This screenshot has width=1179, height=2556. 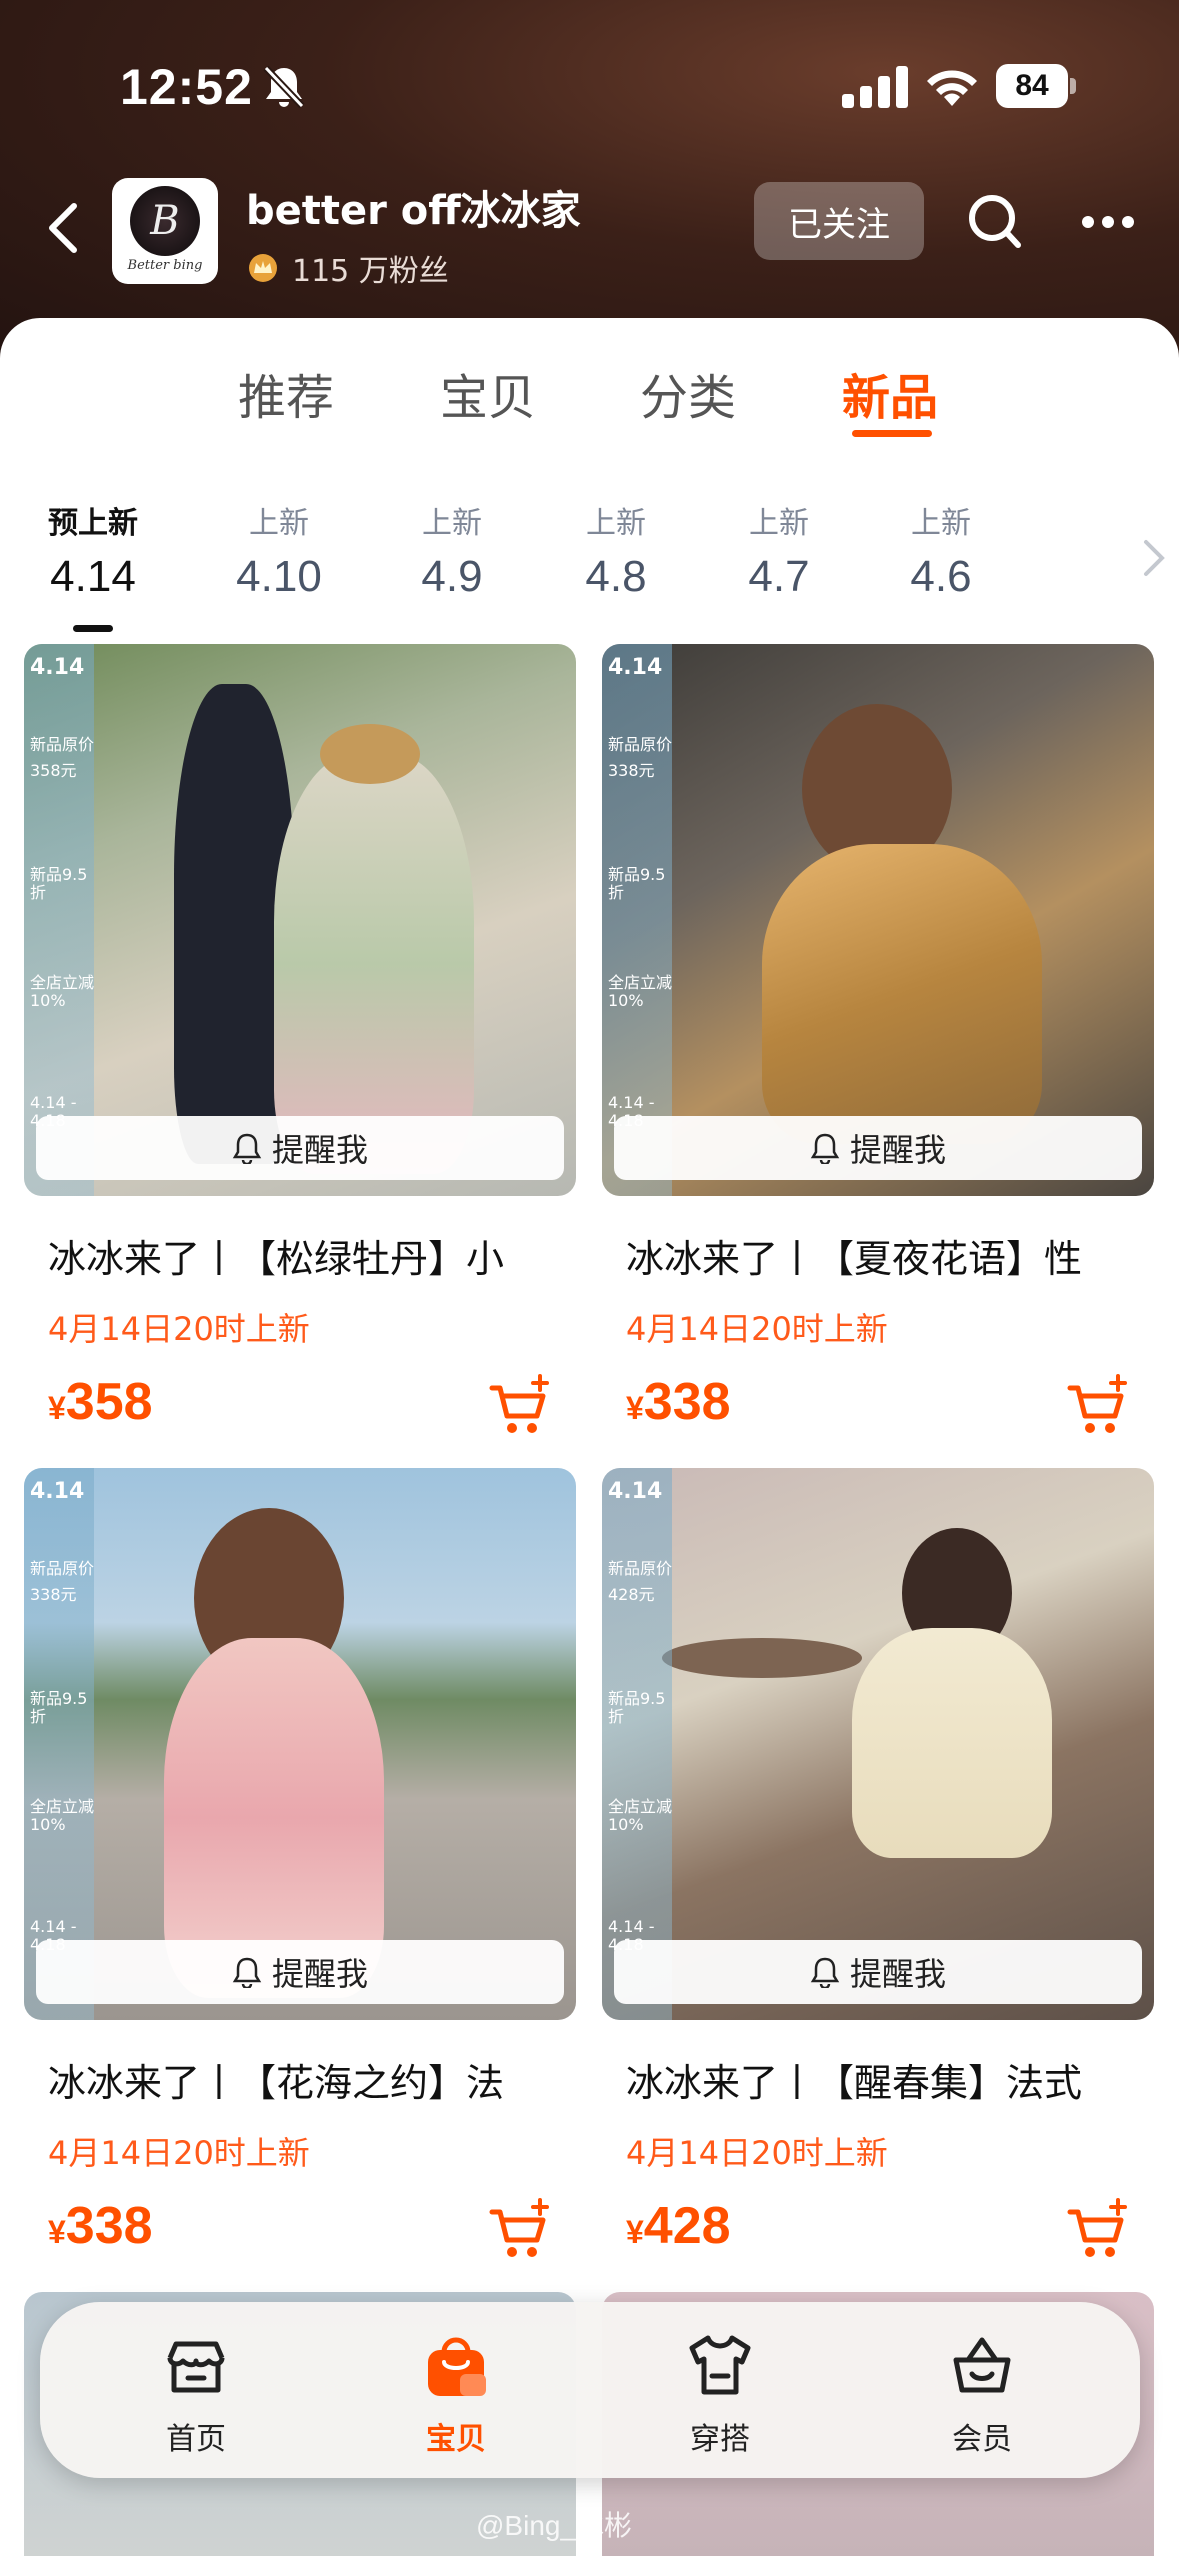 I want to click on product-title: 冰冰来了丨【醒春集】法式, so click(x=886, y=2079).